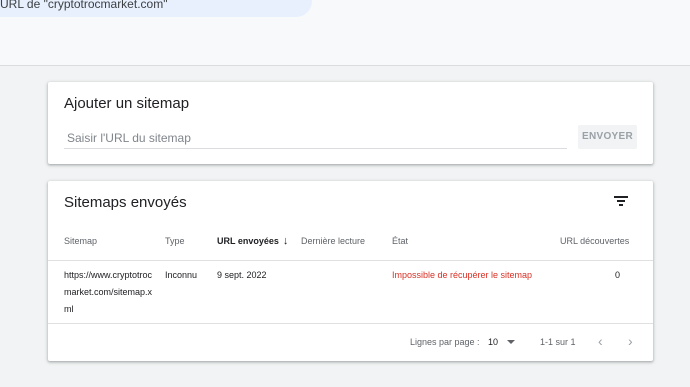  Describe the element at coordinates (350, 260) in the screenshot. I see `header-row-divider` at that location.